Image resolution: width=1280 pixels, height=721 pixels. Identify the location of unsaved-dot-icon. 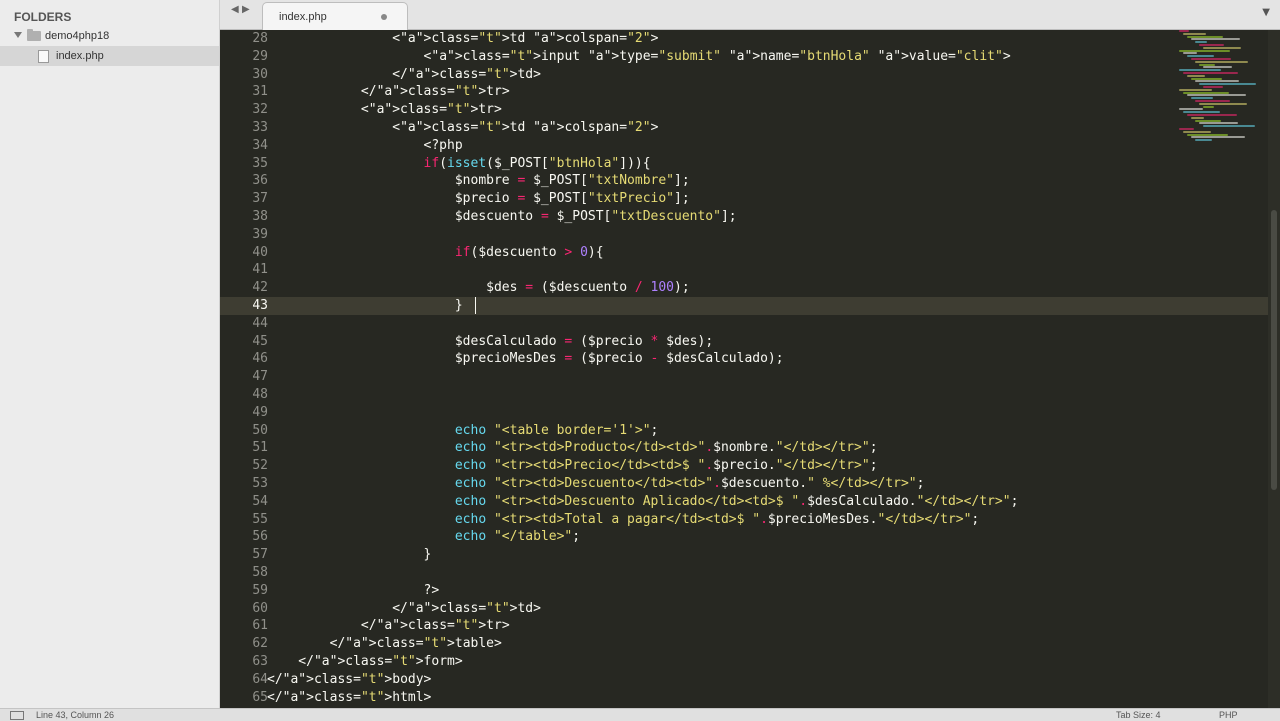
(384, 17).